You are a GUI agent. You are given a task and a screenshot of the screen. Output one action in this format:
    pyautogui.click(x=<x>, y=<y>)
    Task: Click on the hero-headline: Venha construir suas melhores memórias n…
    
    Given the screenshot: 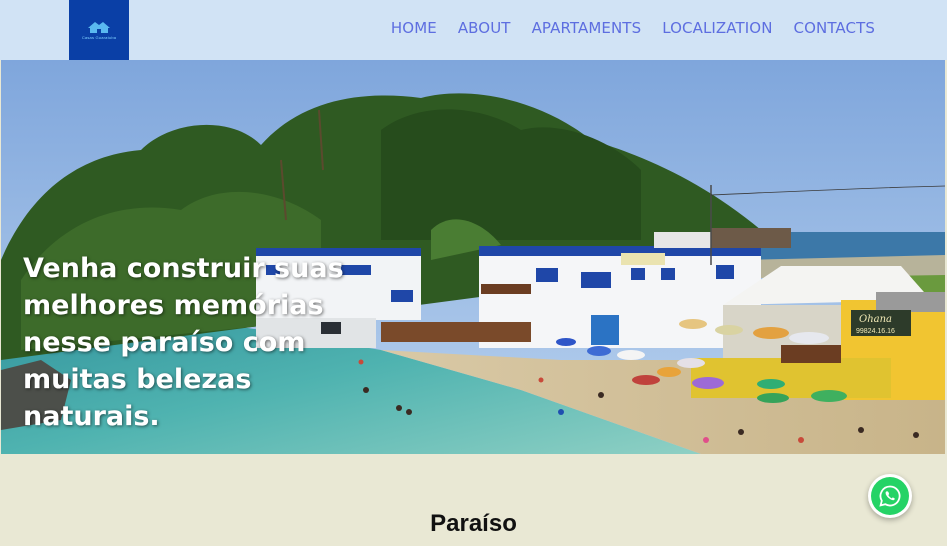 What is the action you would take?
    pyautogui.click(x=183, y=342)
    